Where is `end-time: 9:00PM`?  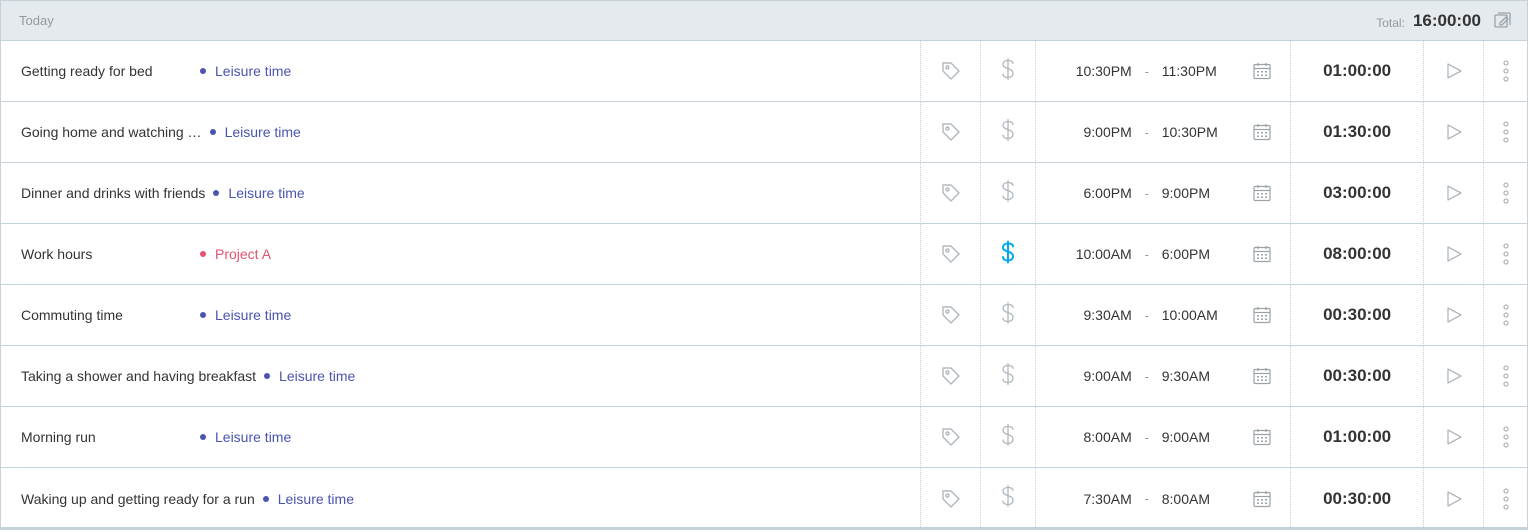 end-time: 9:00PM is located at coordinates (1199, 193).